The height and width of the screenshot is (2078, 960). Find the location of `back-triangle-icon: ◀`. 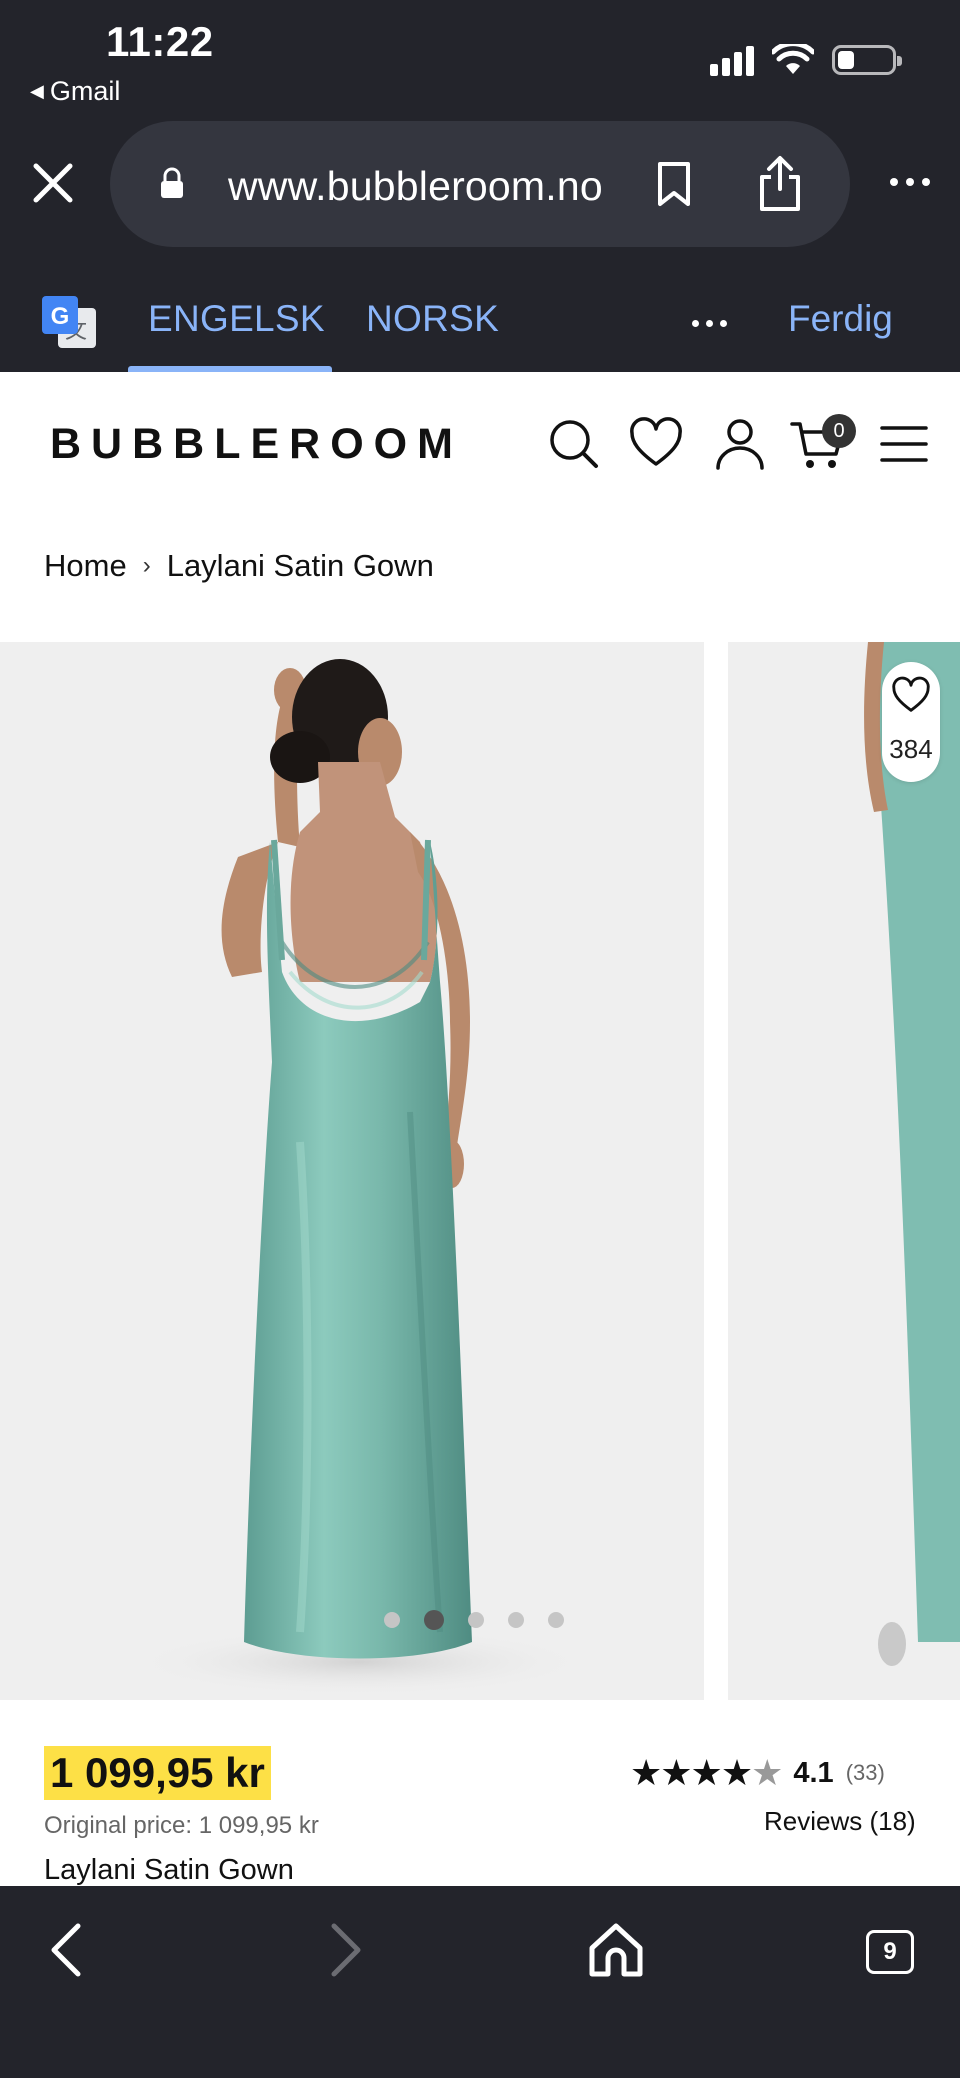

back-triangle-icon: ◀ is located at coordinates (37, 91).